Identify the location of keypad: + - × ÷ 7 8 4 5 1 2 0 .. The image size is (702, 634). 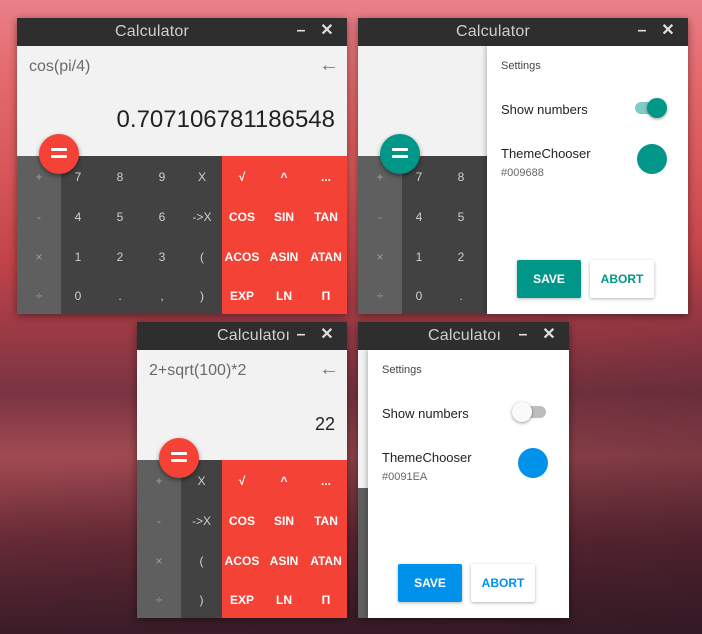
(423, 235).